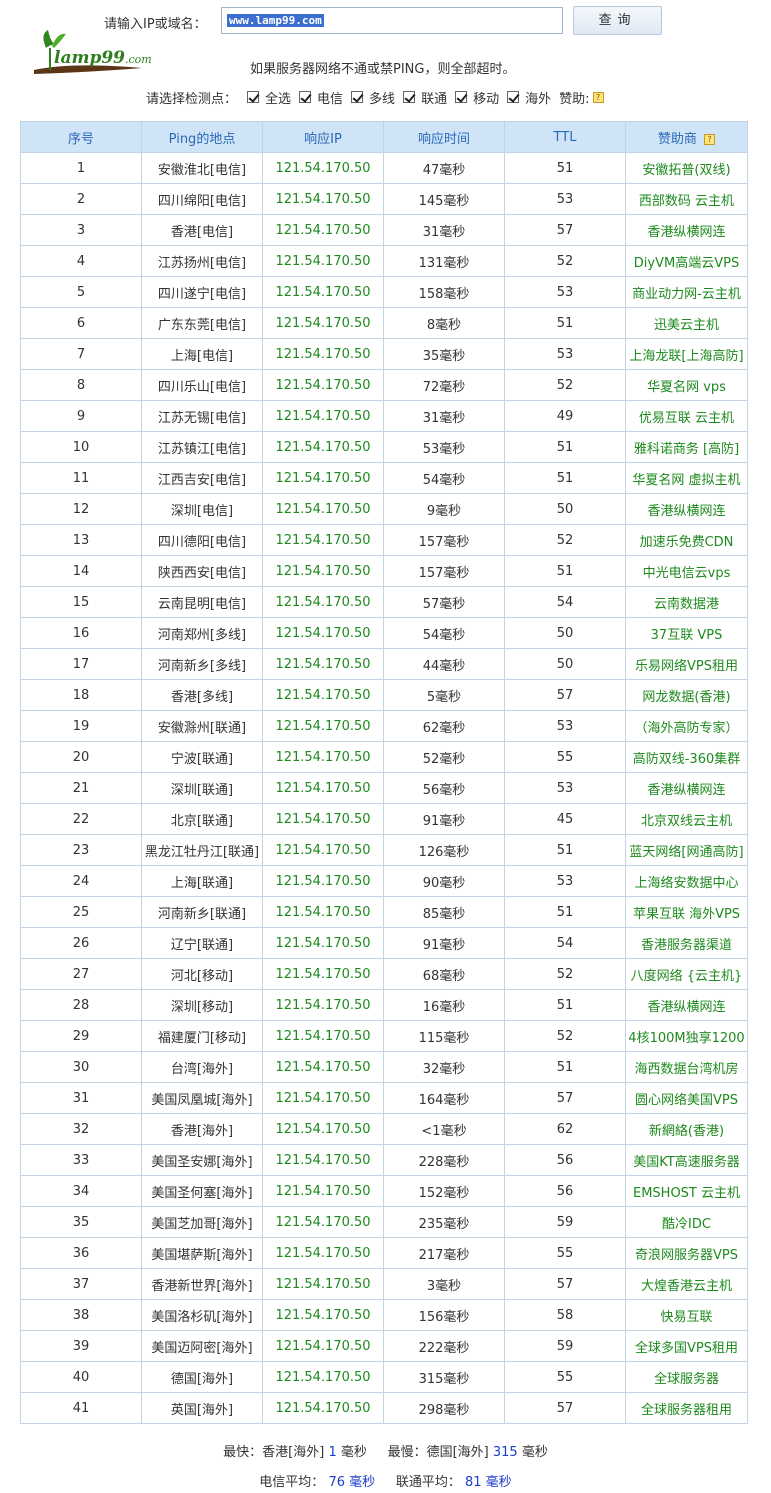  I want to click on cell-time: 47毫秒, so click(444, 168).